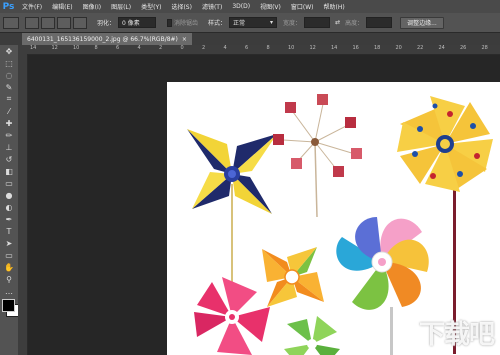 The width and height of the screenshot is (500, 355). What do you see at coordinates (9, 267) in the screenshot?
I see `hand-tool-icon: ✋` at bounding box center [9, 267].